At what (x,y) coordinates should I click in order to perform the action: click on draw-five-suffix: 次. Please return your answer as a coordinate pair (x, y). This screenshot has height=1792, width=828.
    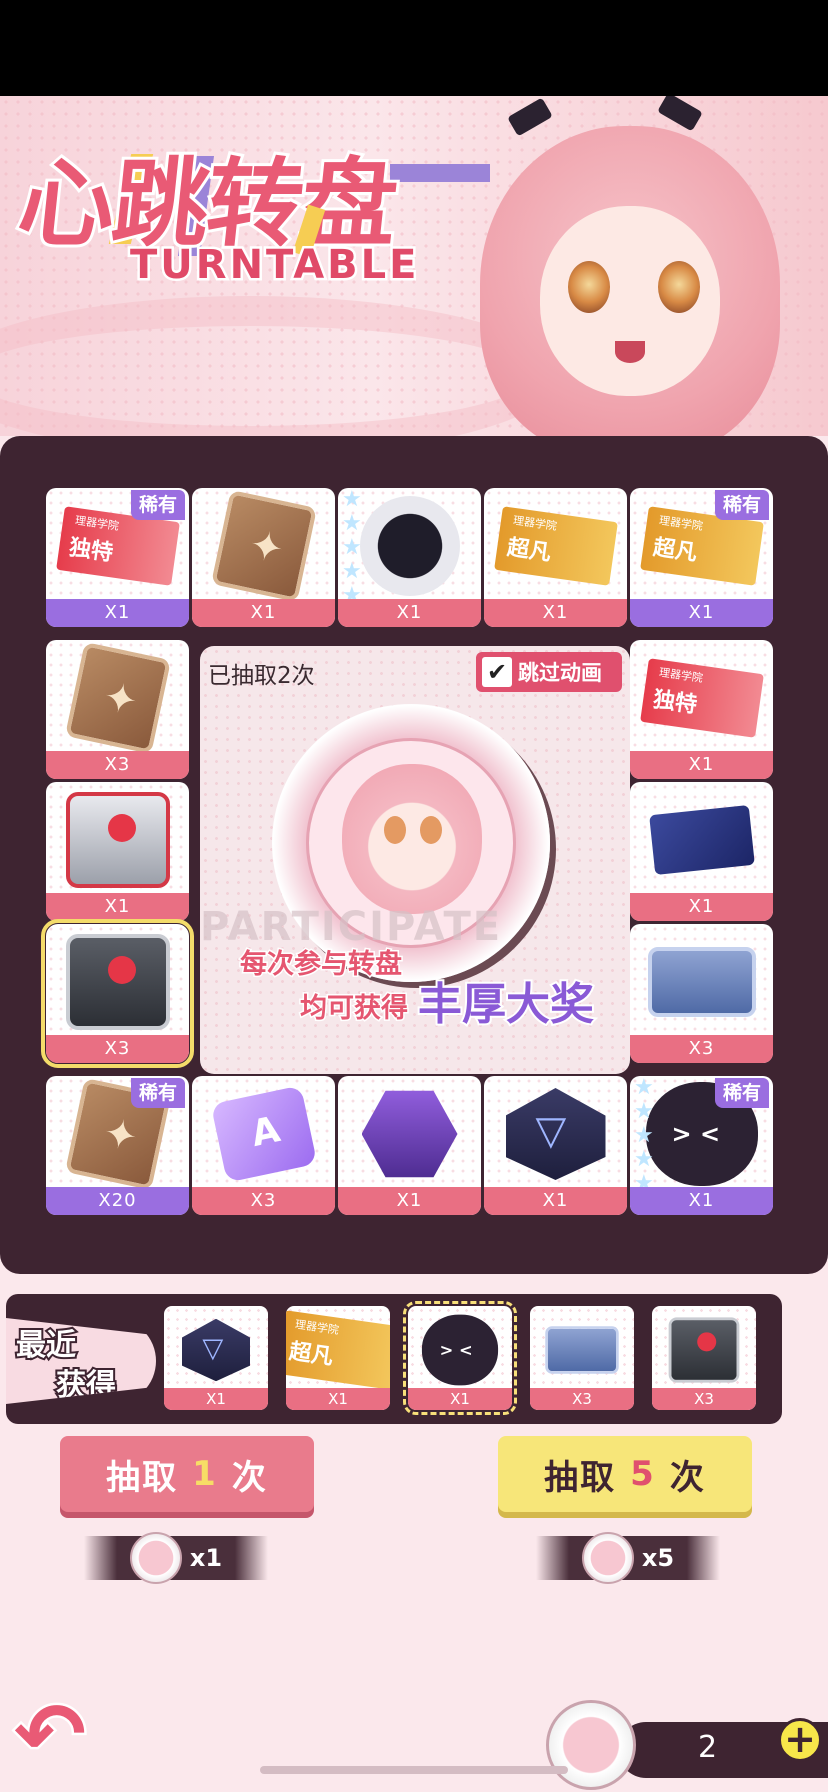
    Looking at the image, I should click on (687, 1477).